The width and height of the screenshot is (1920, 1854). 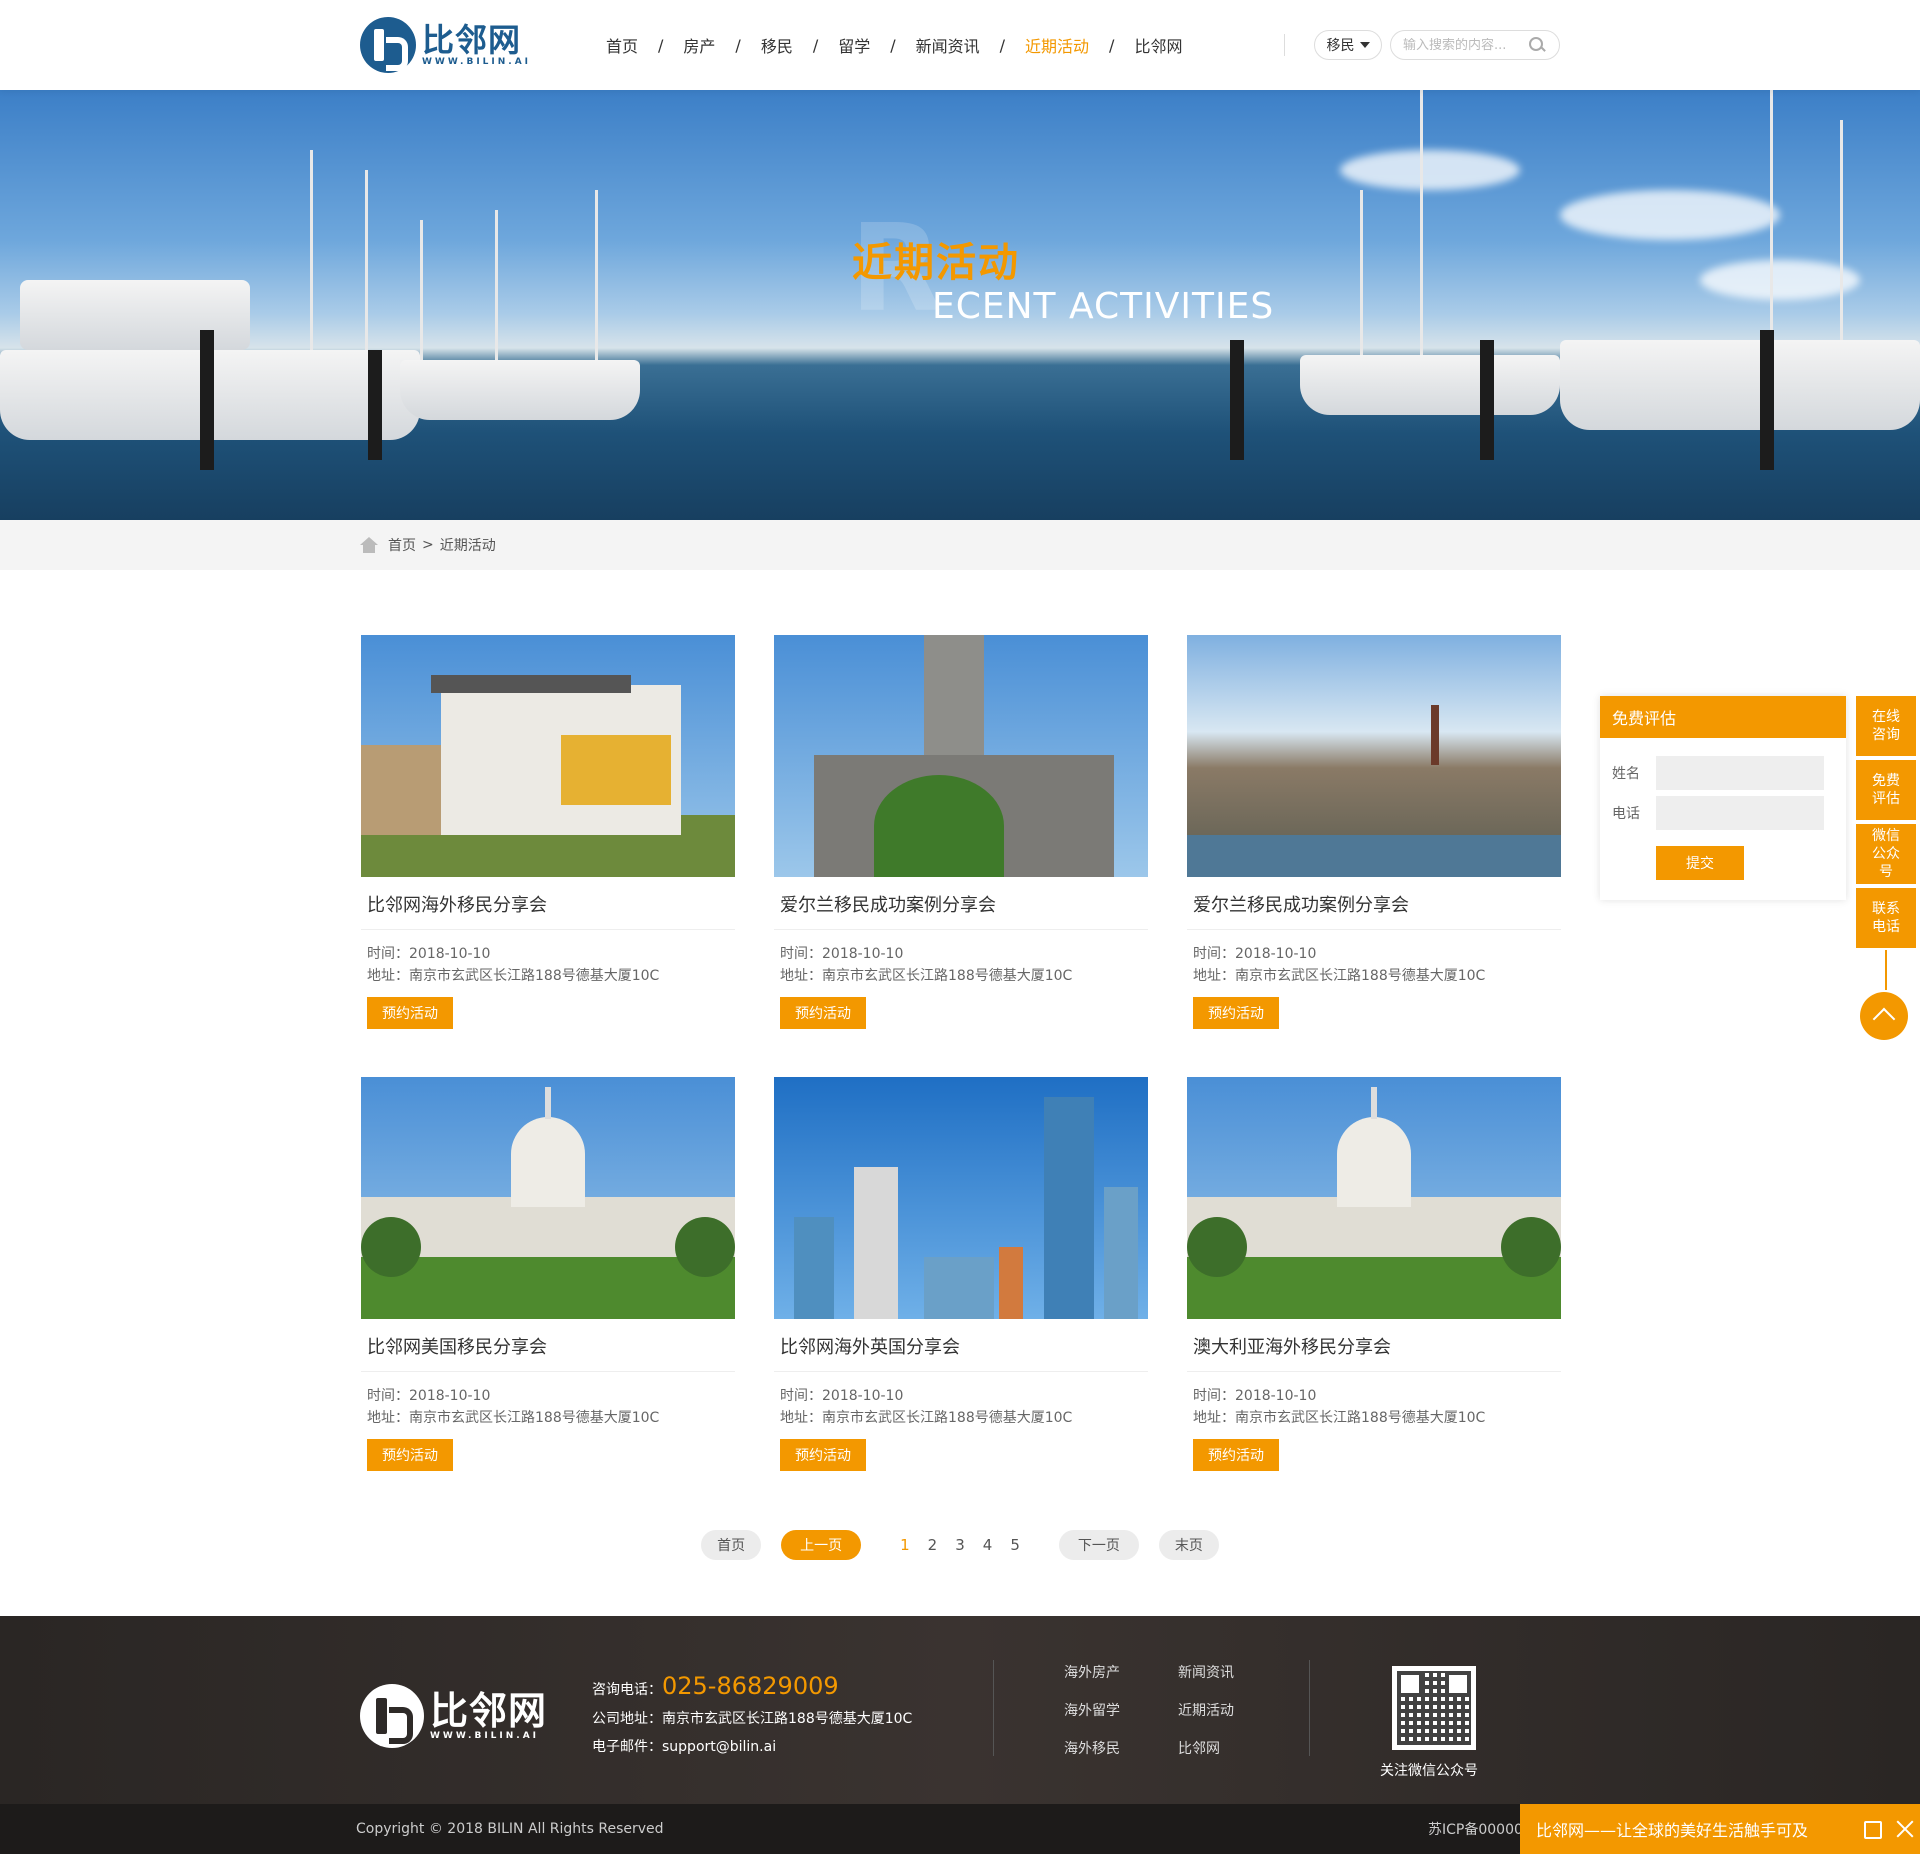 I want to click on pagination-prev: 上一页, so click(x=821, y=1545).